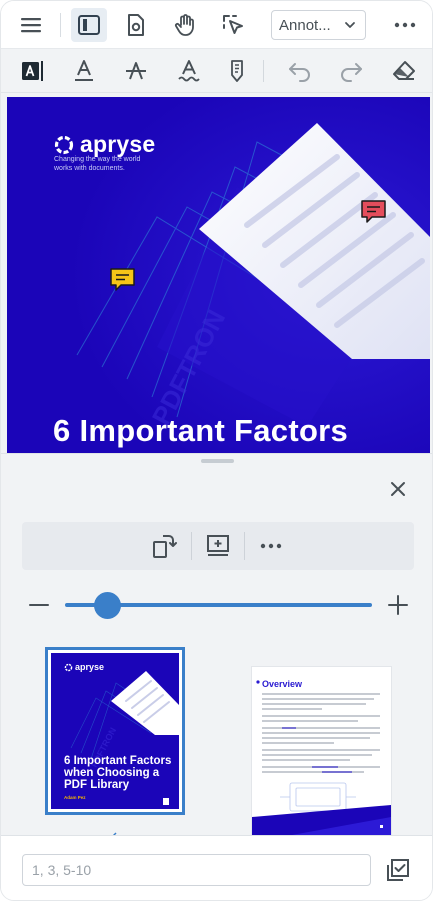 Image resolution: width=433 pixels, height=901 pixels. I want to click on squiggly-tool-button, so click(189, 71).